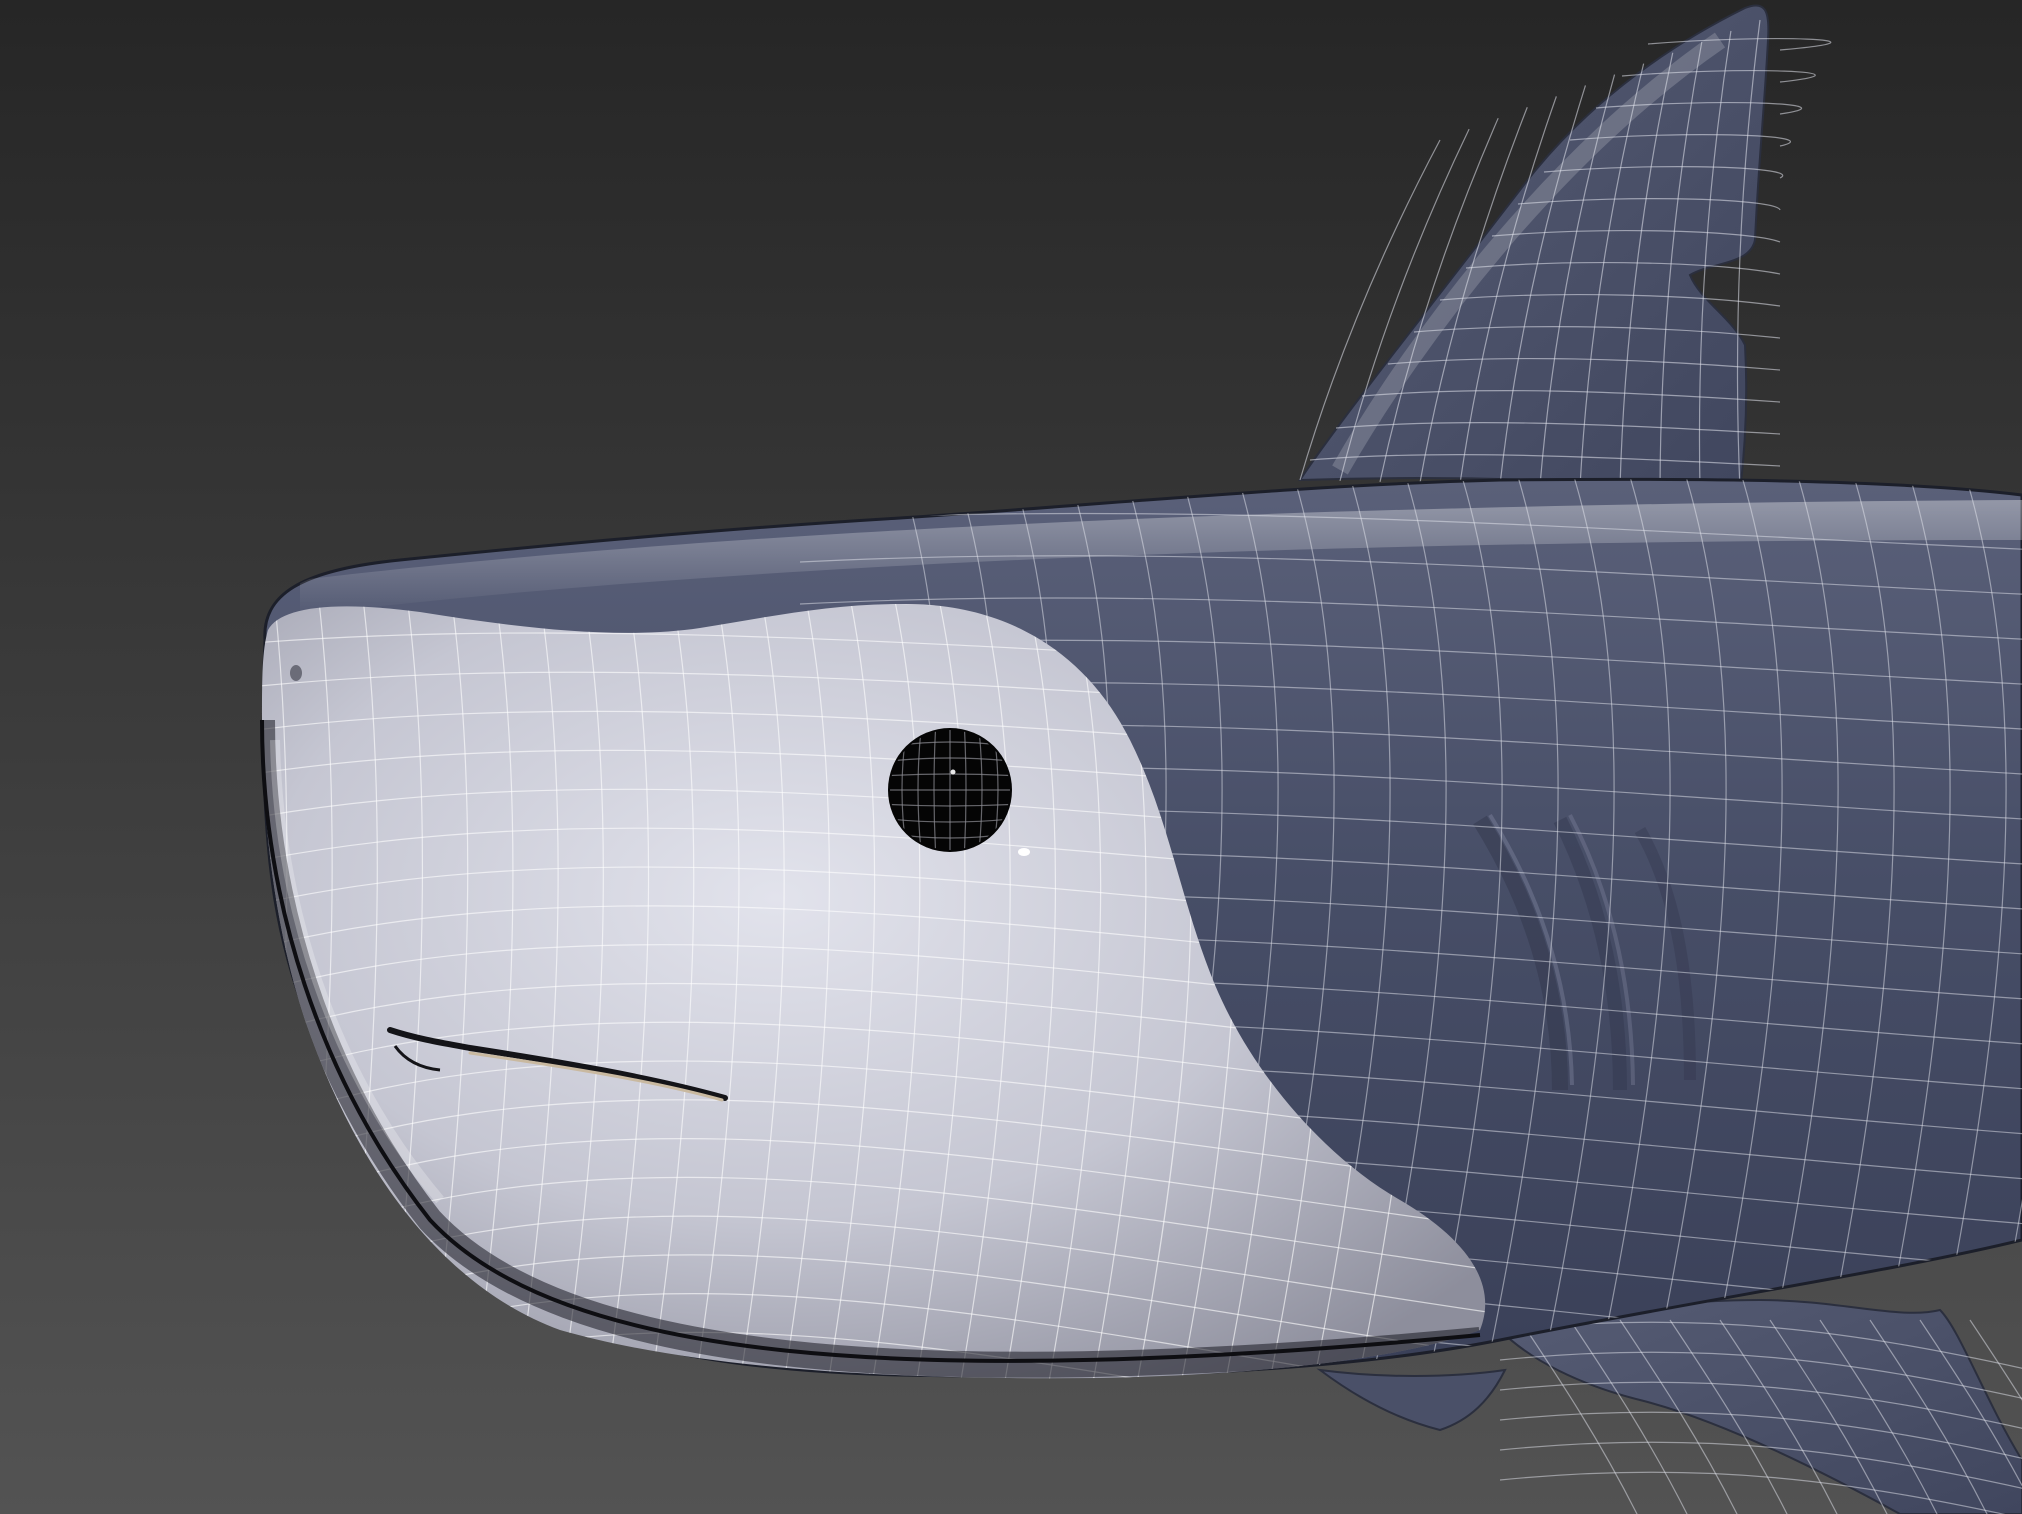  Describe the element at coordinates (296, 673) in the screenshot. I see `nostril` at that location.